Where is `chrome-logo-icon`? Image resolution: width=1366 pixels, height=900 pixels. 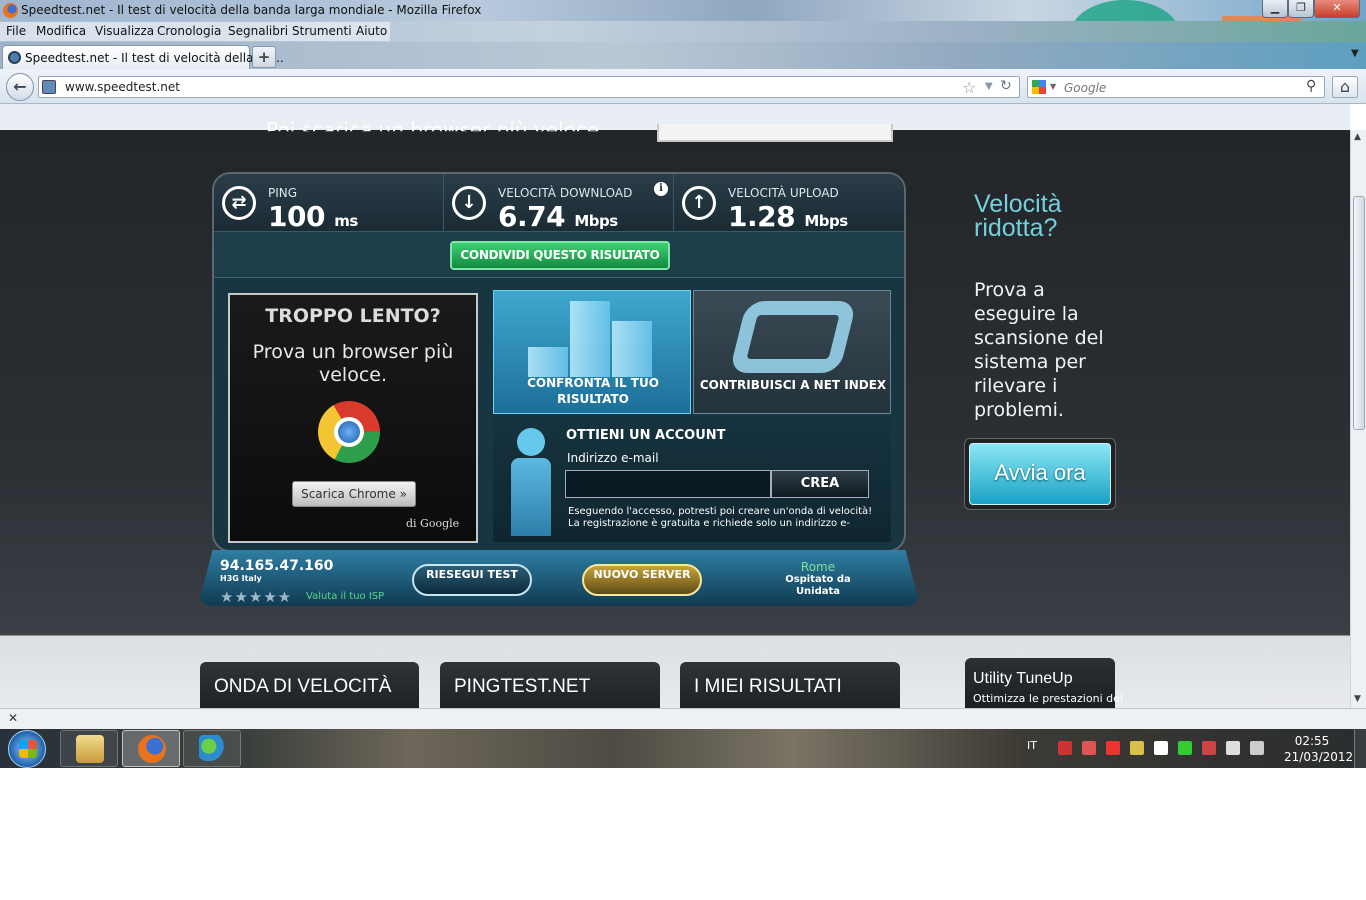
chrome-logo-icon is located at coordinates (349, 432).